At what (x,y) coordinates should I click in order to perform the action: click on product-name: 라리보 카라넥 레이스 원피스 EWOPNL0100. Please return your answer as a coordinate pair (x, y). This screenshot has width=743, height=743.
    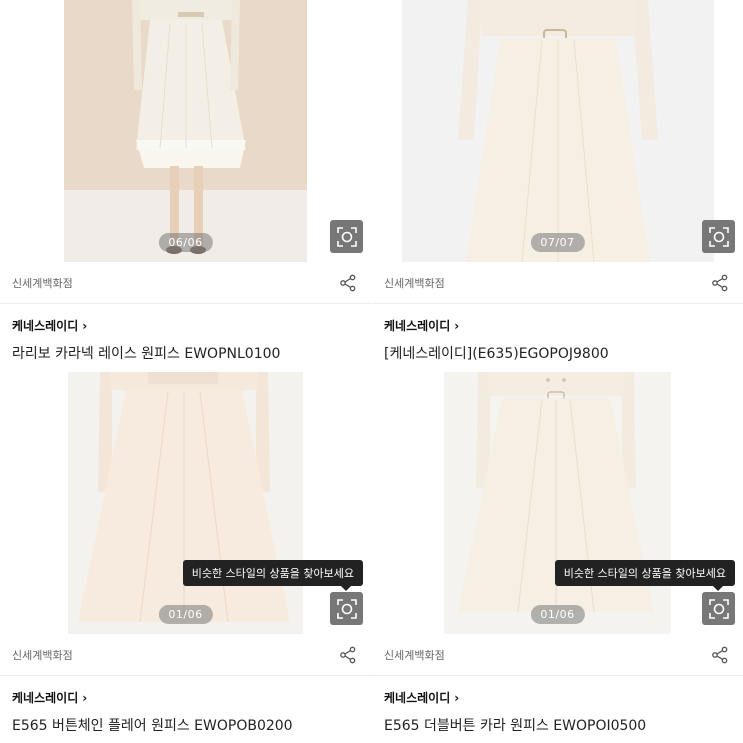
    Looking at the image, I should click on (185, 348).